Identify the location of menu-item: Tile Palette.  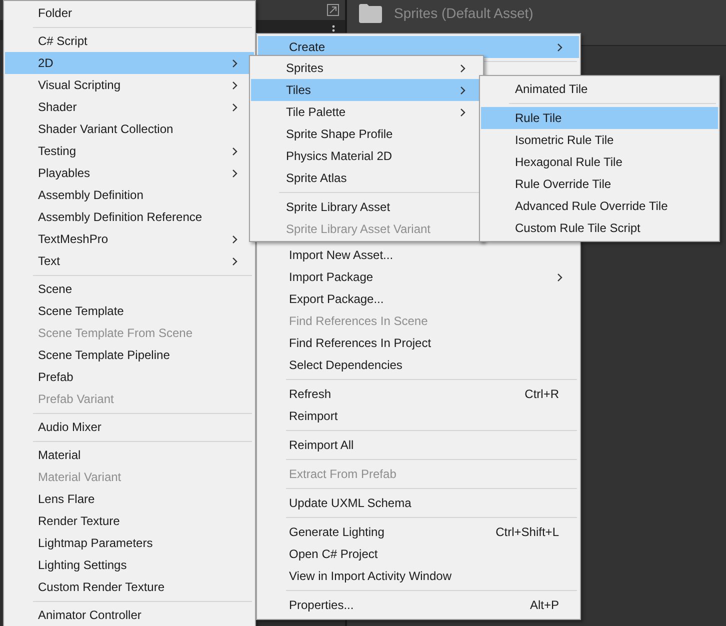
(366, 112).